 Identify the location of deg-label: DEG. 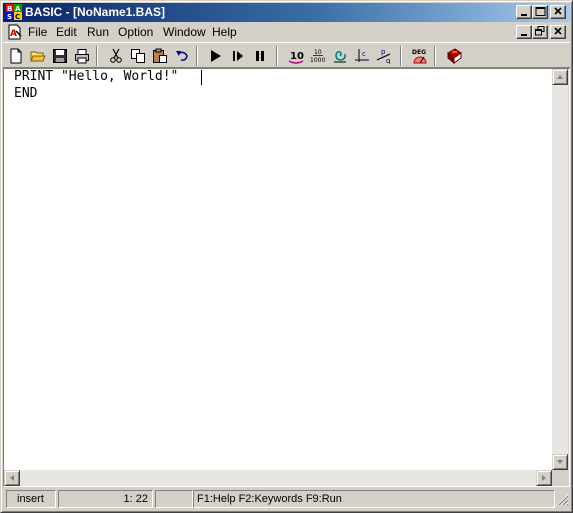
(419, 52).